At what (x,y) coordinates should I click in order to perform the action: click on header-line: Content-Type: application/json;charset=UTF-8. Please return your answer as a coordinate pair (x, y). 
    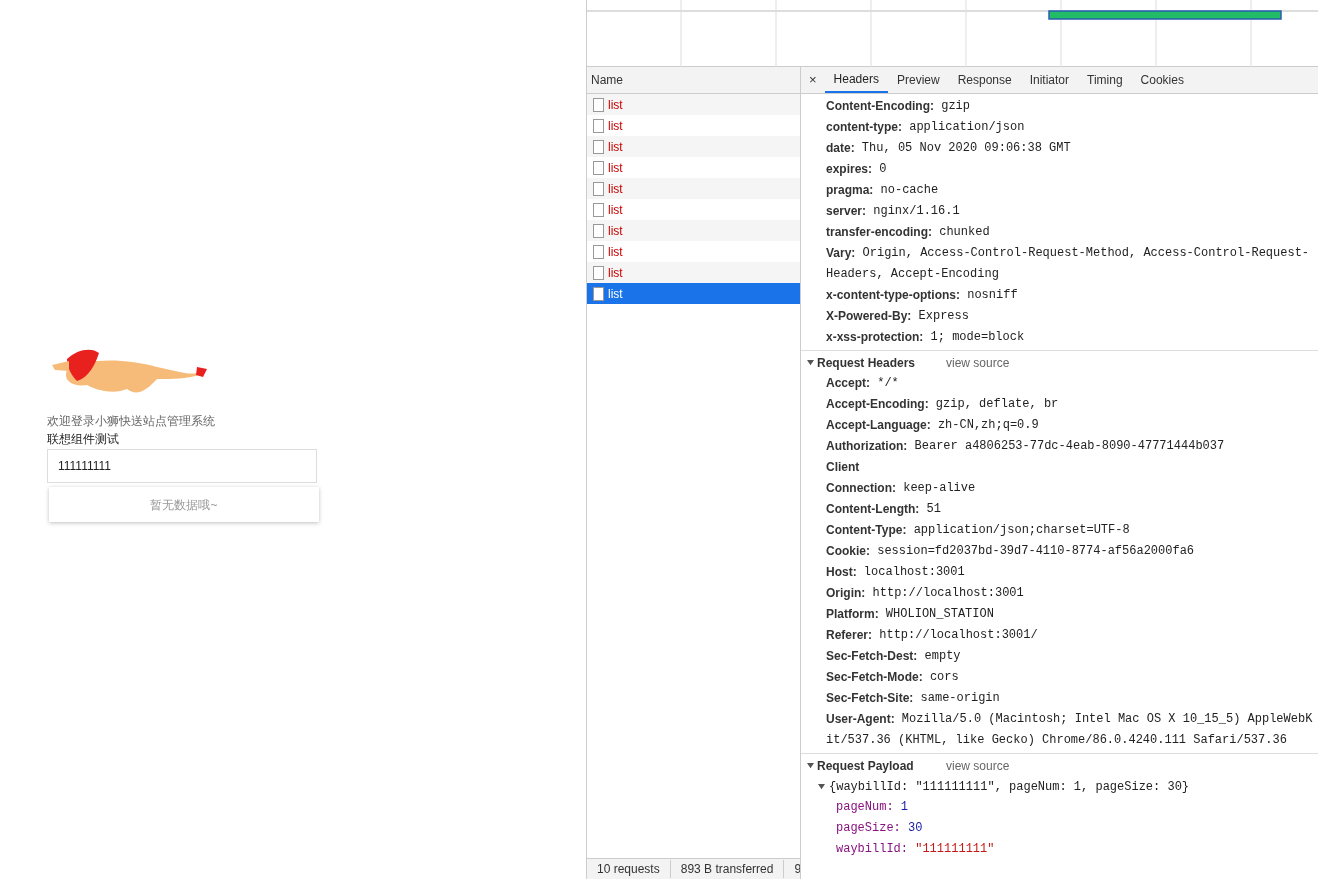
    Looking at the image, I should click on (978, 530).